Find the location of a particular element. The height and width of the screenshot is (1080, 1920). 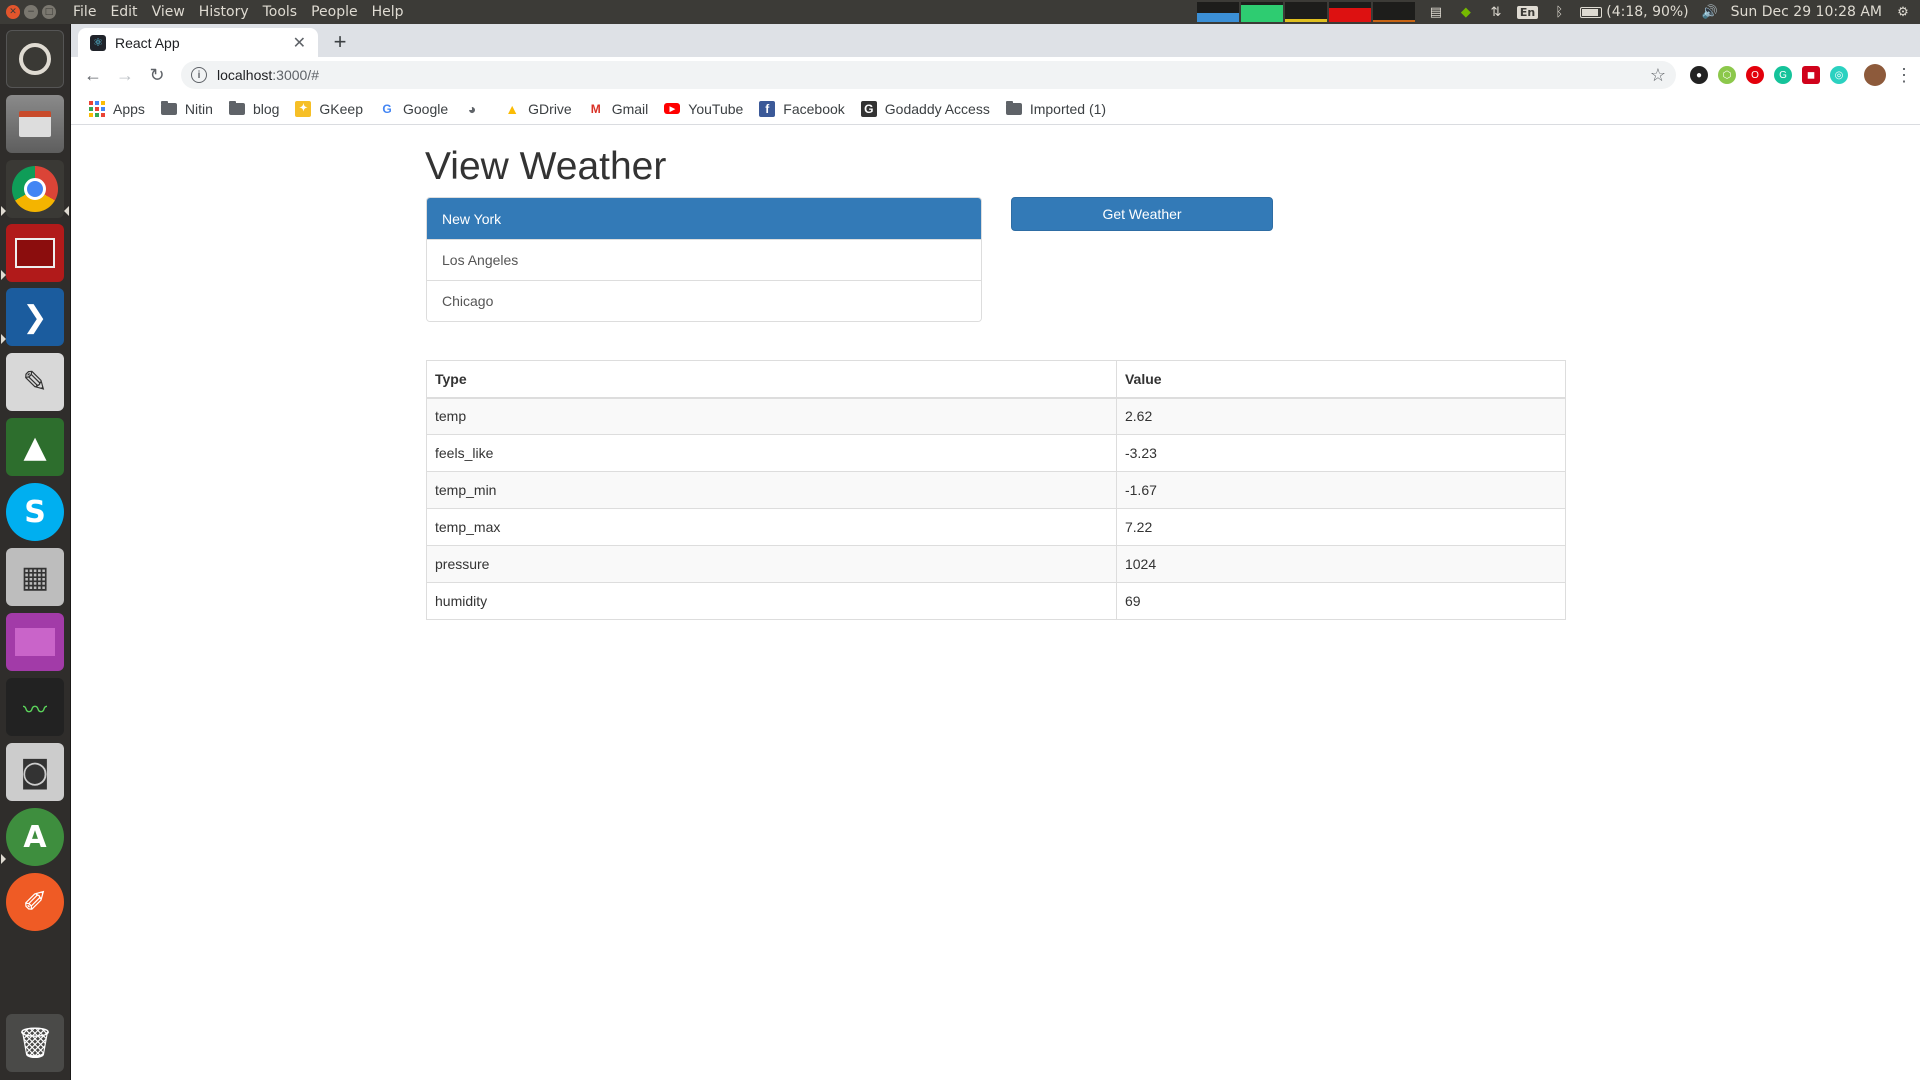

bookmark-blog: blog is located at coordinates (254, 109).